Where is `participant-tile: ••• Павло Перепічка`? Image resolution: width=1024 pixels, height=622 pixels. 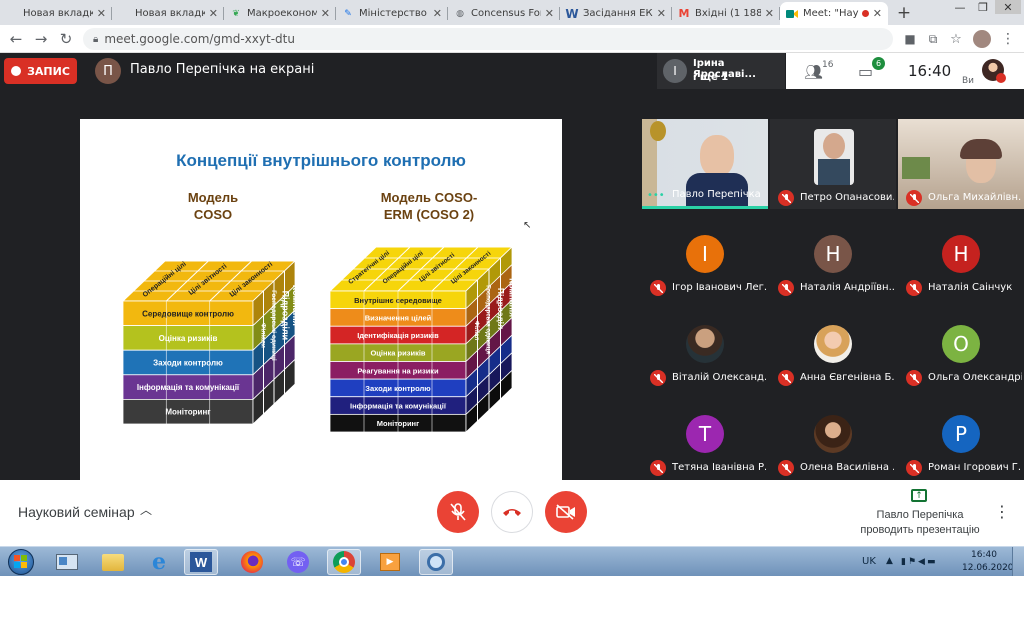 participant-tile: ••• Павло Перепічка is located at coordinates (705, 164).